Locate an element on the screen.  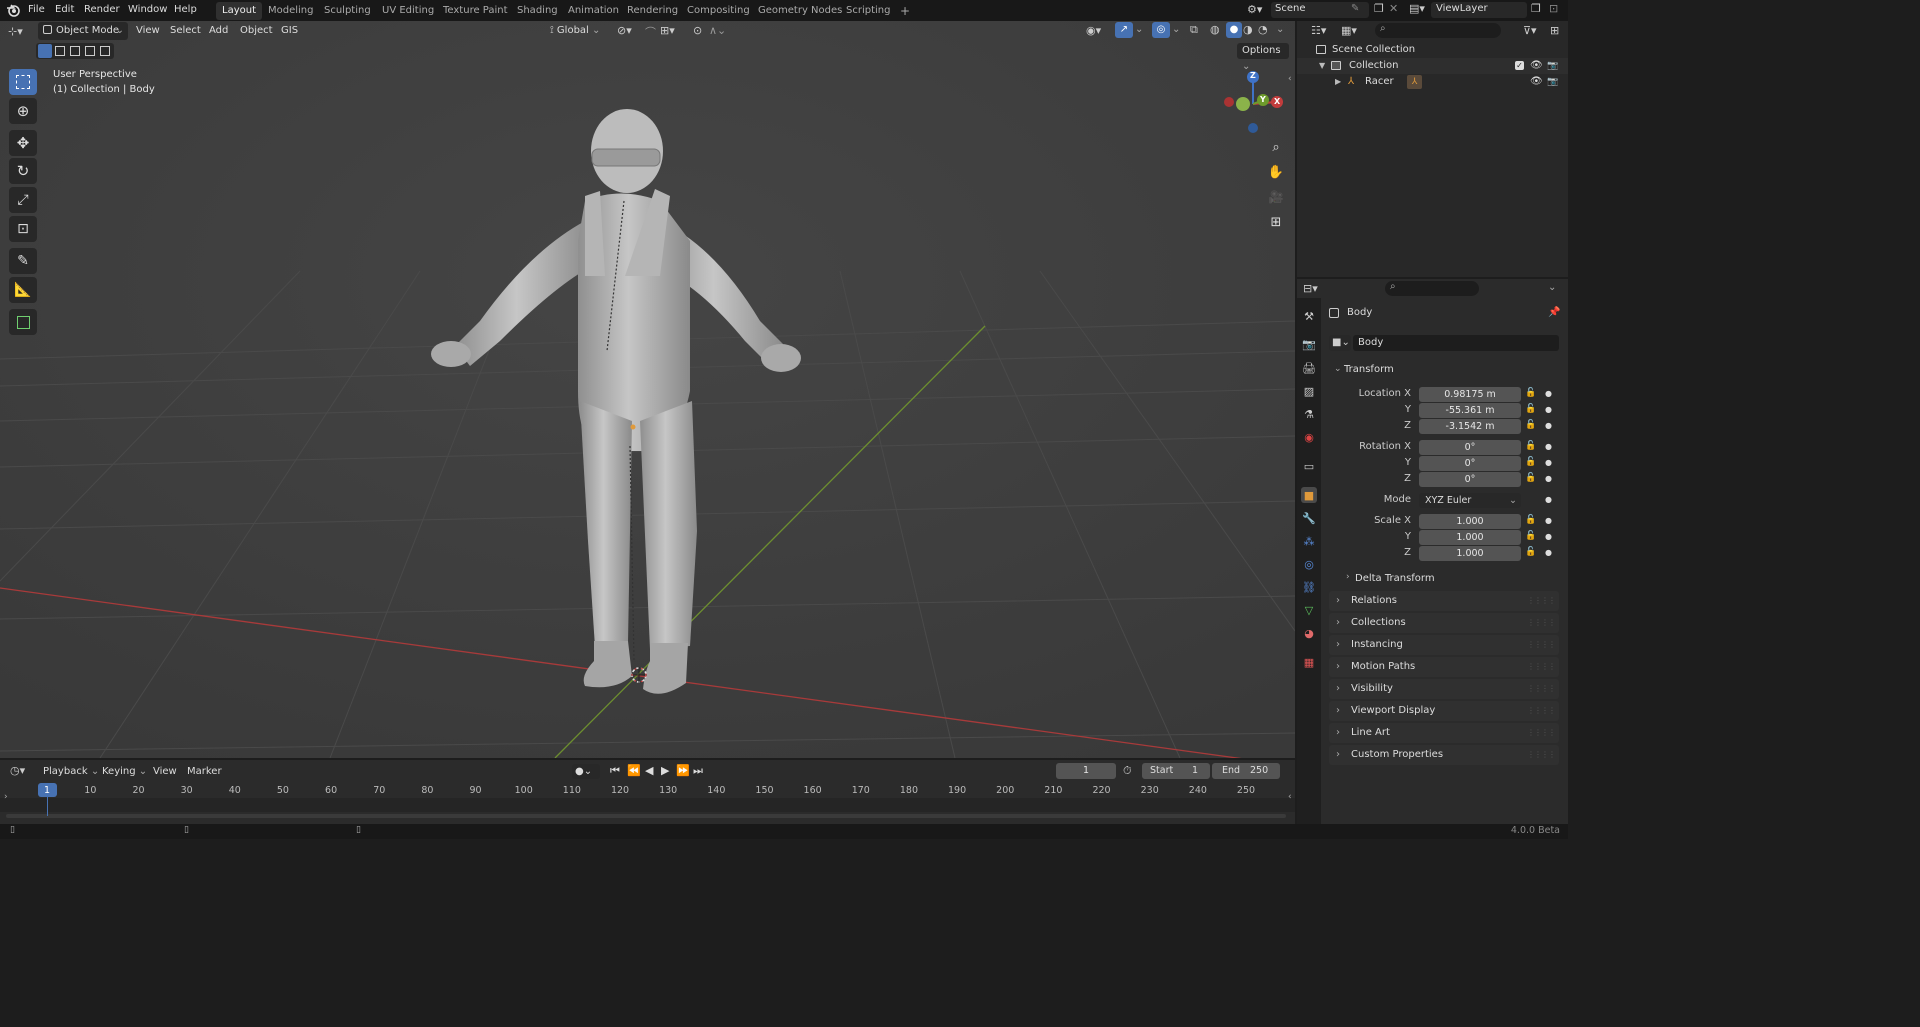
perspective-toggle-button: ⊞ is located at coordinates (1276, 222).